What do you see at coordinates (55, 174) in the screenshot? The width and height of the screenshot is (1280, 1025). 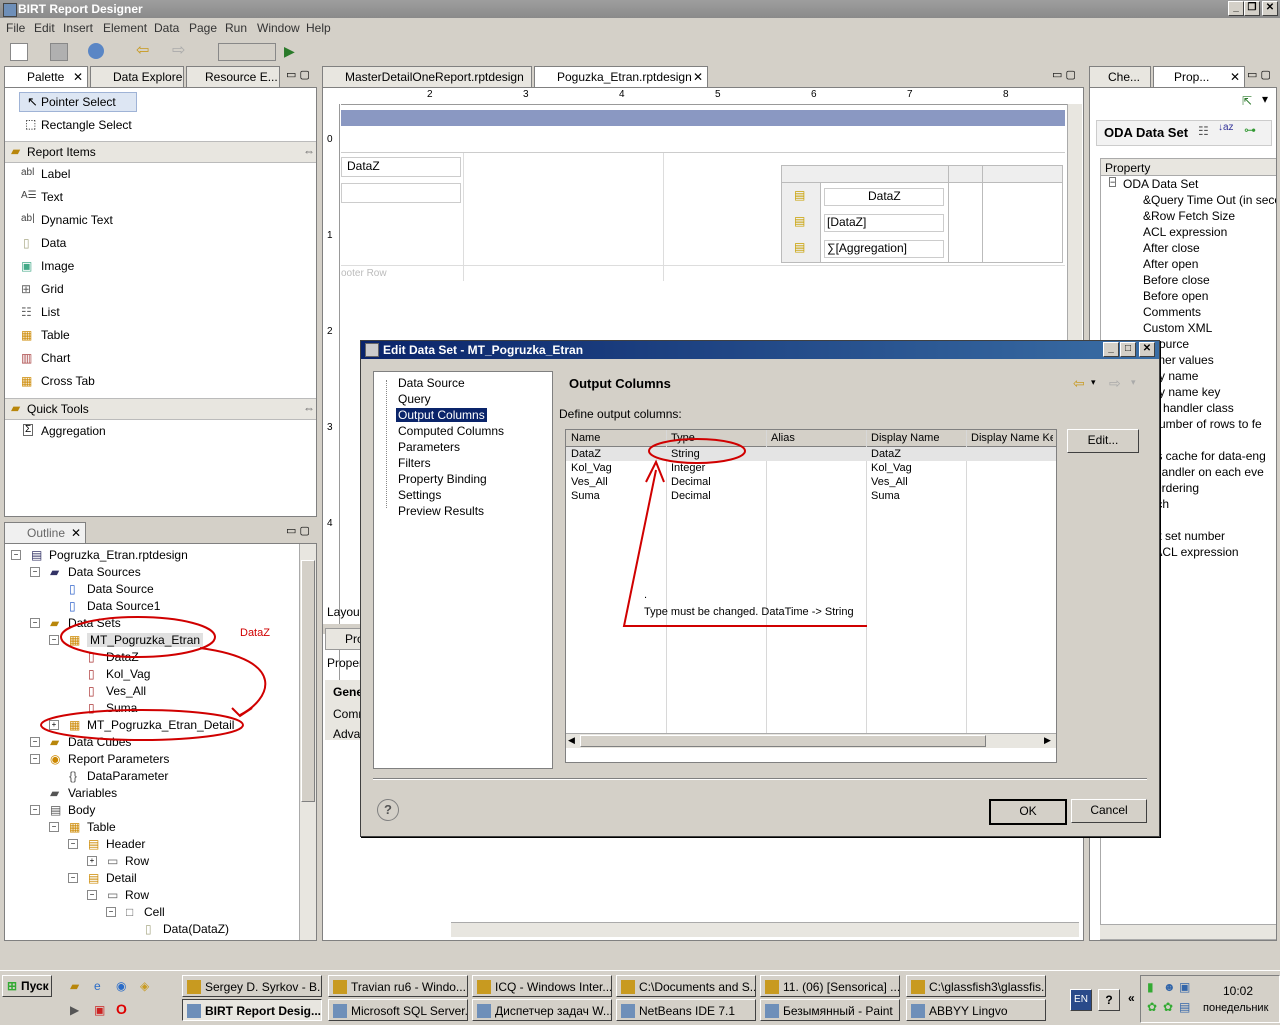 I see `palette-item-label: Label` at bounding box center [55, 174].